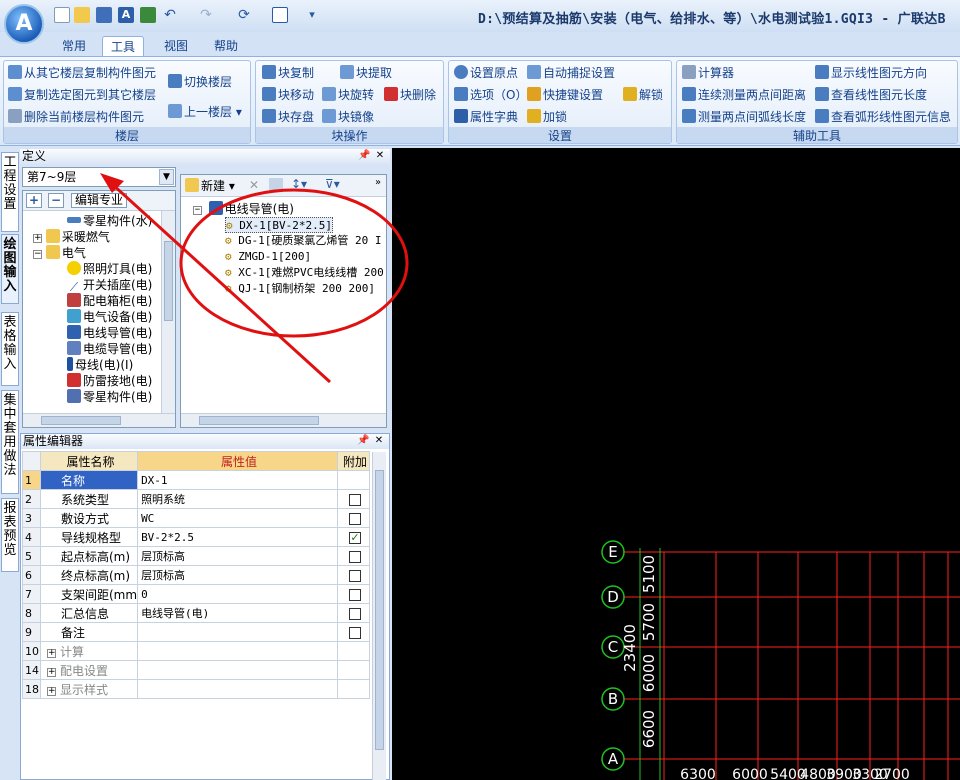  I want to click on attach-checkbox: ✓, so click(355, 537).